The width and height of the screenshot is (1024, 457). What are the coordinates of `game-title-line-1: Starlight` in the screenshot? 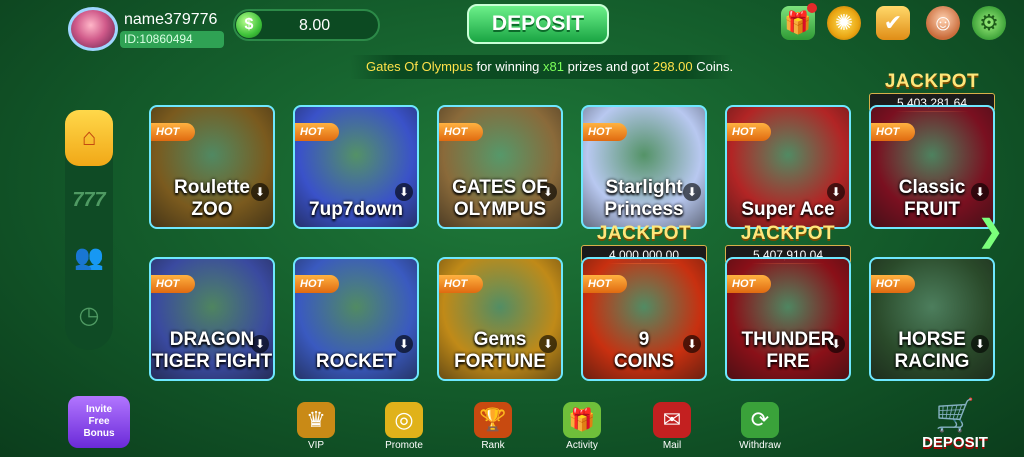 It's located at (644, 187).